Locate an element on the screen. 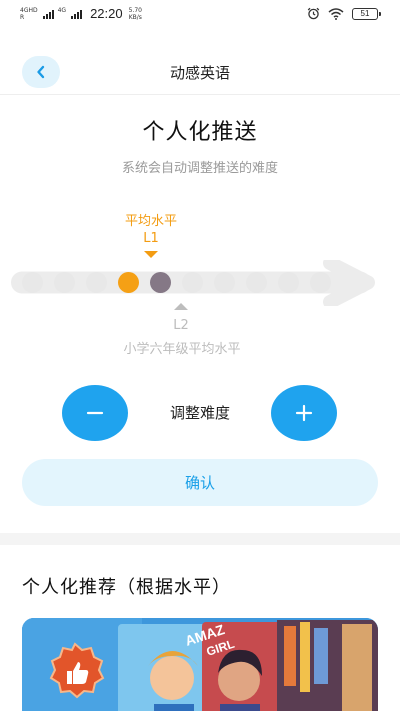  difficulty-track is located at coordinates (200, 283).